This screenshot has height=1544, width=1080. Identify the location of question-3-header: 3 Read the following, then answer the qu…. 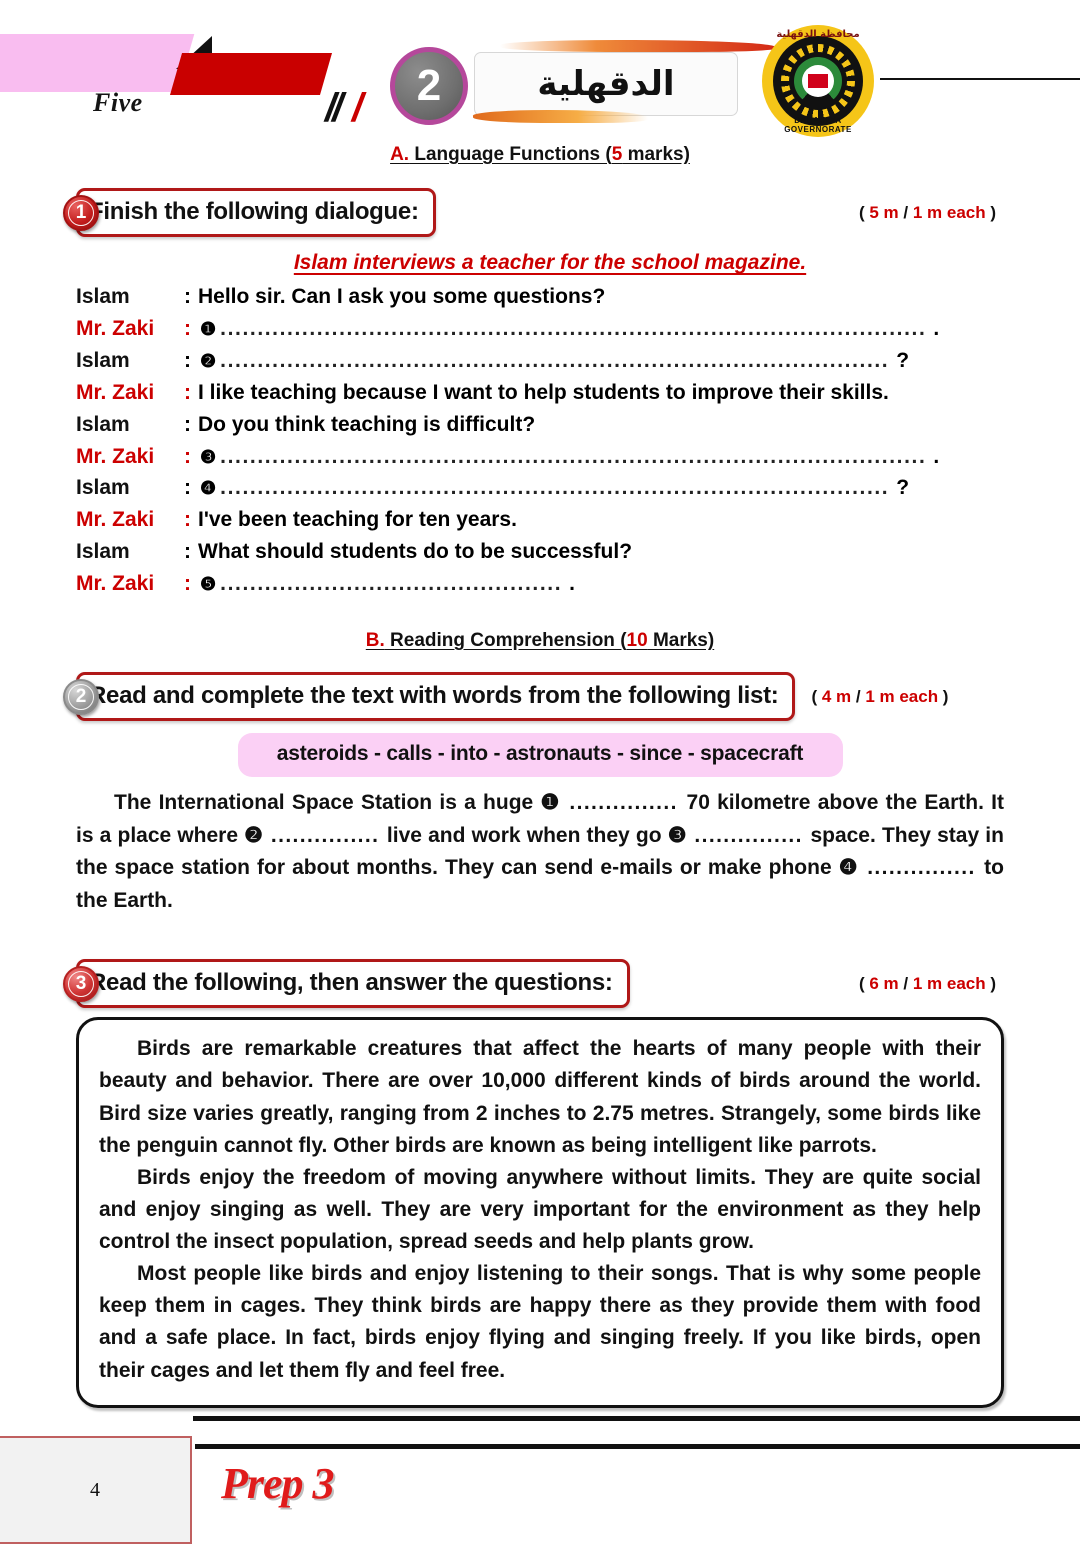
(533, 984).